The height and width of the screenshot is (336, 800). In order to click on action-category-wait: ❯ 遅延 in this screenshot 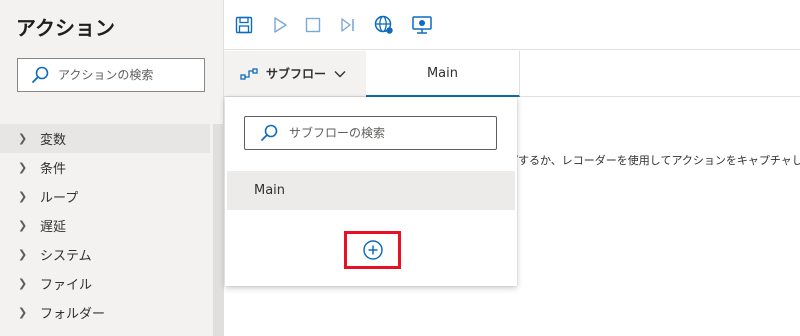, I will do `click(105, 225)`.